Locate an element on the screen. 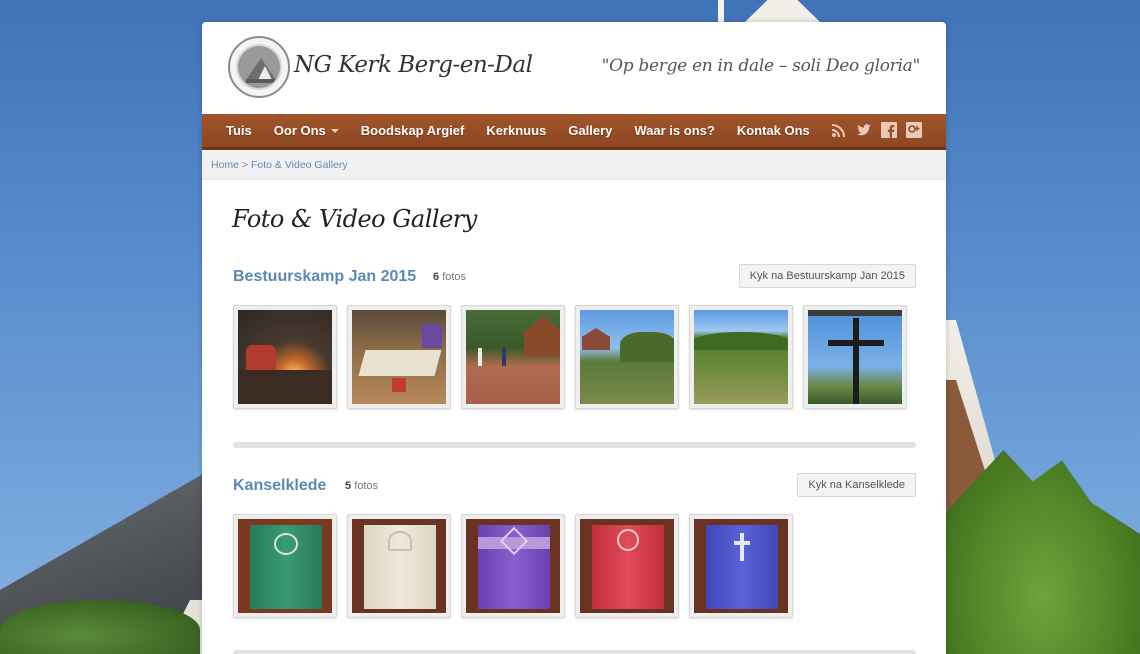 This screenshot has width=1140, height=654. album-title: Kanselklede is located at coordinates (279, 486).